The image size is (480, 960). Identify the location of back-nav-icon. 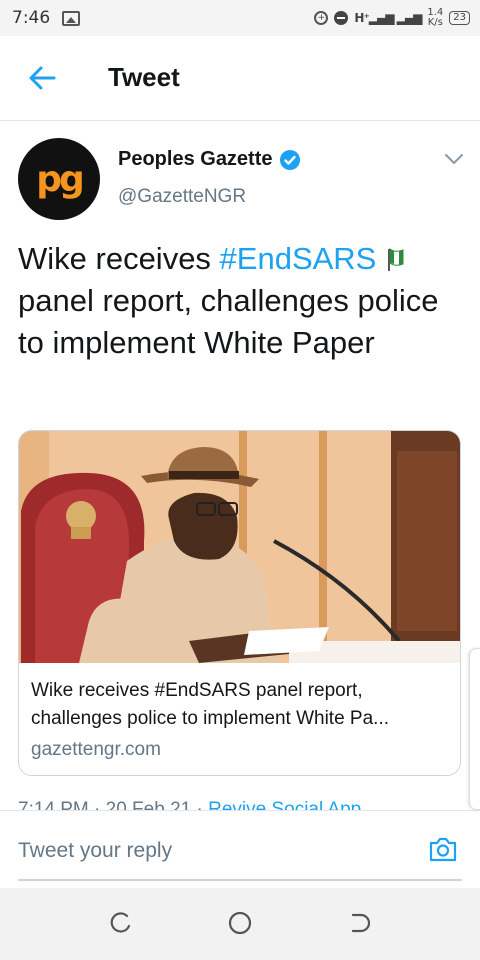
(360, 923).